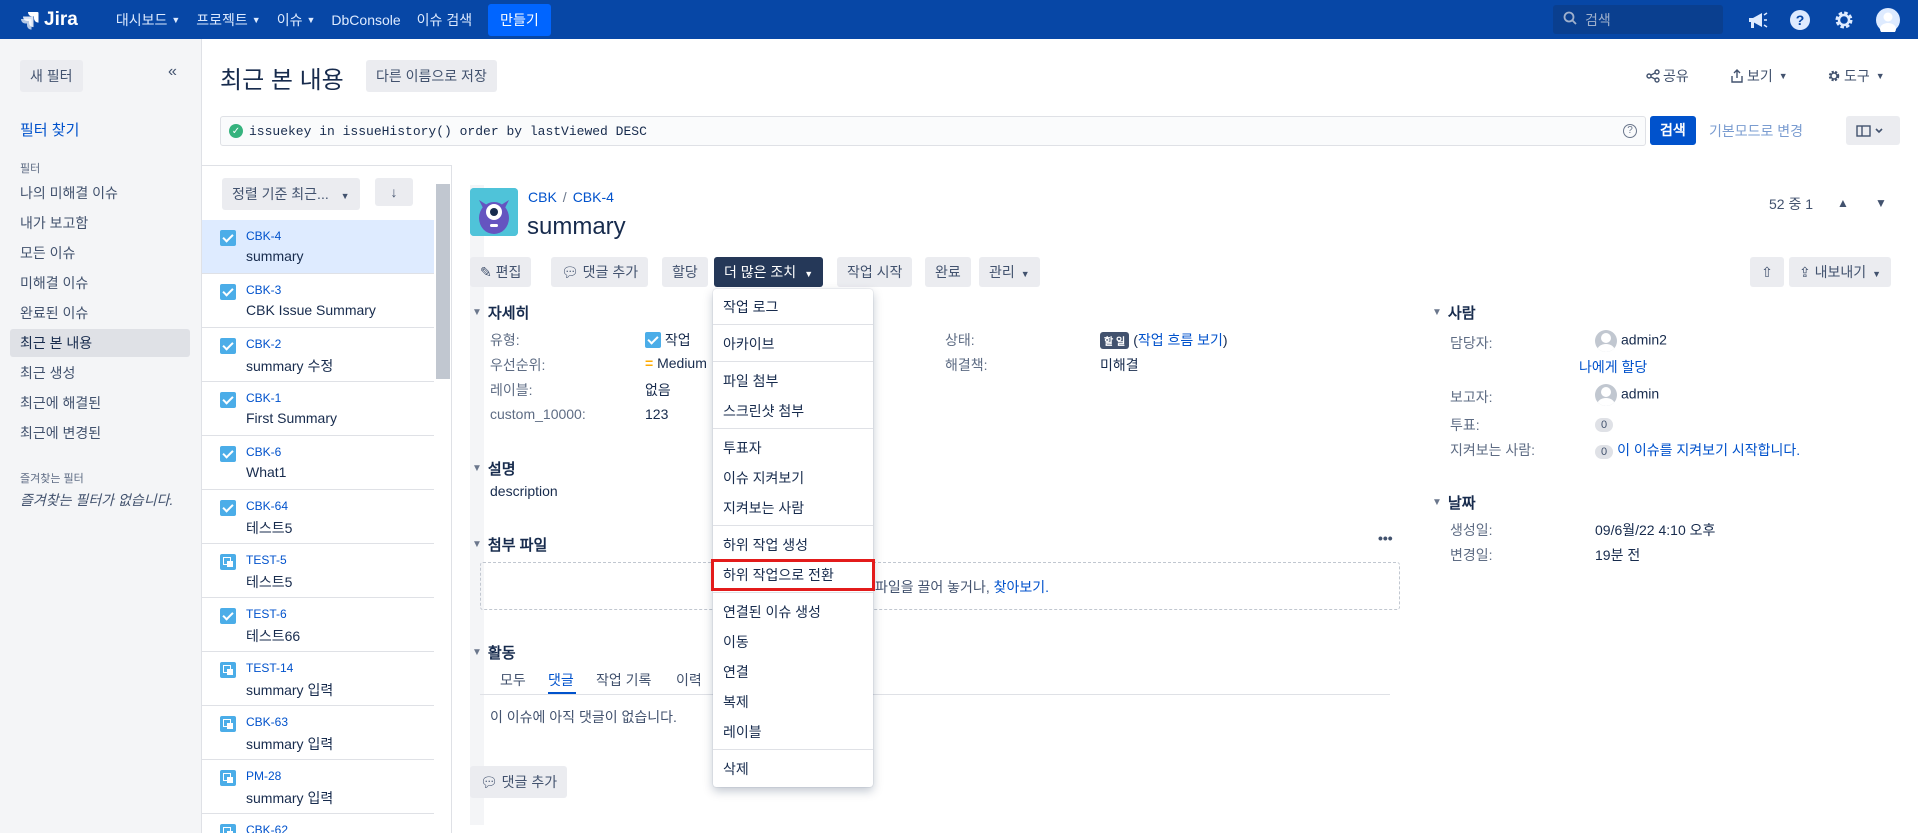 The height and width of the screenshot is (833, 1918). What do you see at coordinates (742, 448) in the screenshot?
I see `menu-item-voters: 투표자` at bounding box center [742, 448].